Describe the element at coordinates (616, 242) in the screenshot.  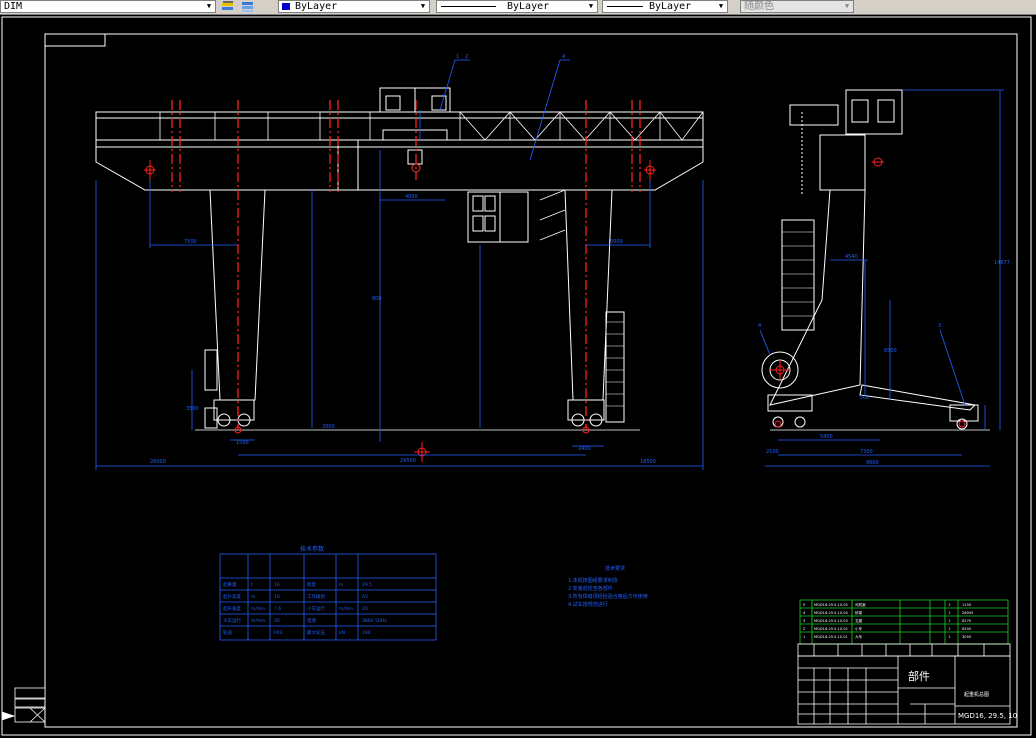
I see `dim-text: 5000` at that location.